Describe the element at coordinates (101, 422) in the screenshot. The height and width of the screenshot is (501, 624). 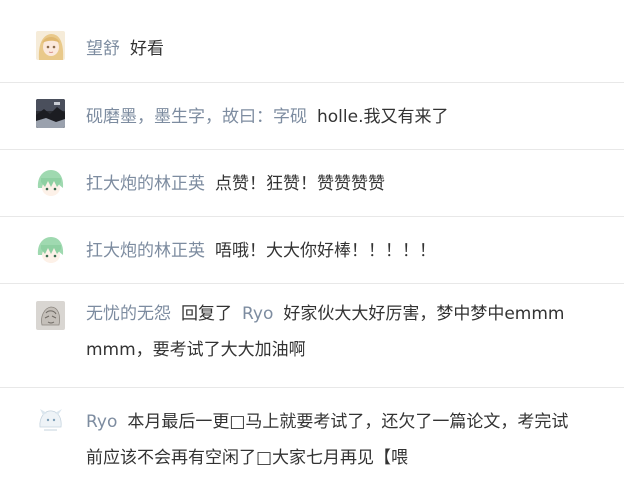
I see `comment-author-link: Ryo` at that location.